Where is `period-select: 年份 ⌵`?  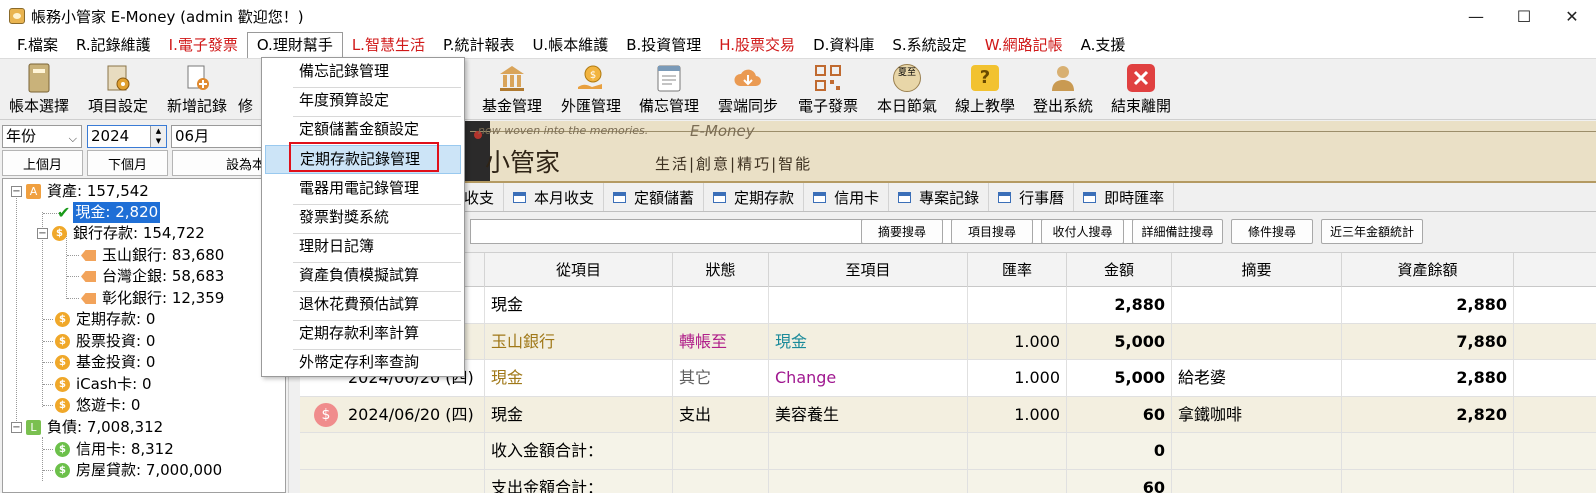 period-select: 年份 ⌵ is located at coordinates (42, 136).